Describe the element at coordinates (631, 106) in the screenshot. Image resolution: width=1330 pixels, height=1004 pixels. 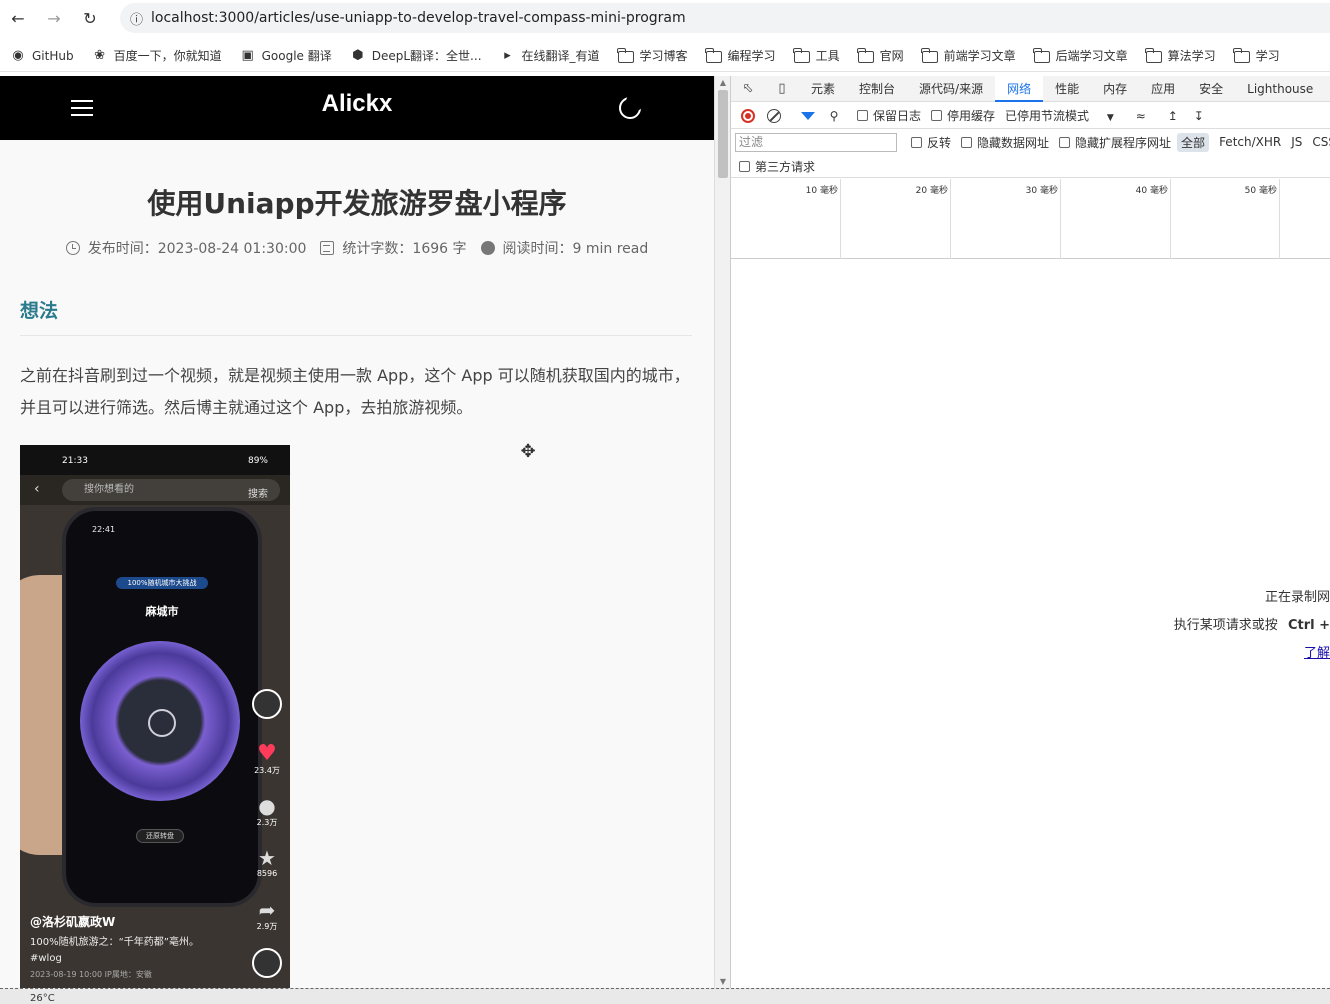
I see `dark-mode-moon-icon` at that location.